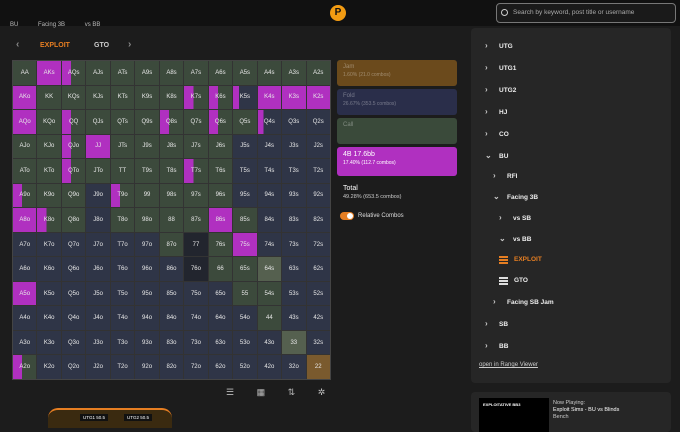 This screenshot has height=432, width=680. What do you see at coordinates (122, 342) in the screenshot?
I see `hand-cell: T3o` at bounding box center [122, 342].